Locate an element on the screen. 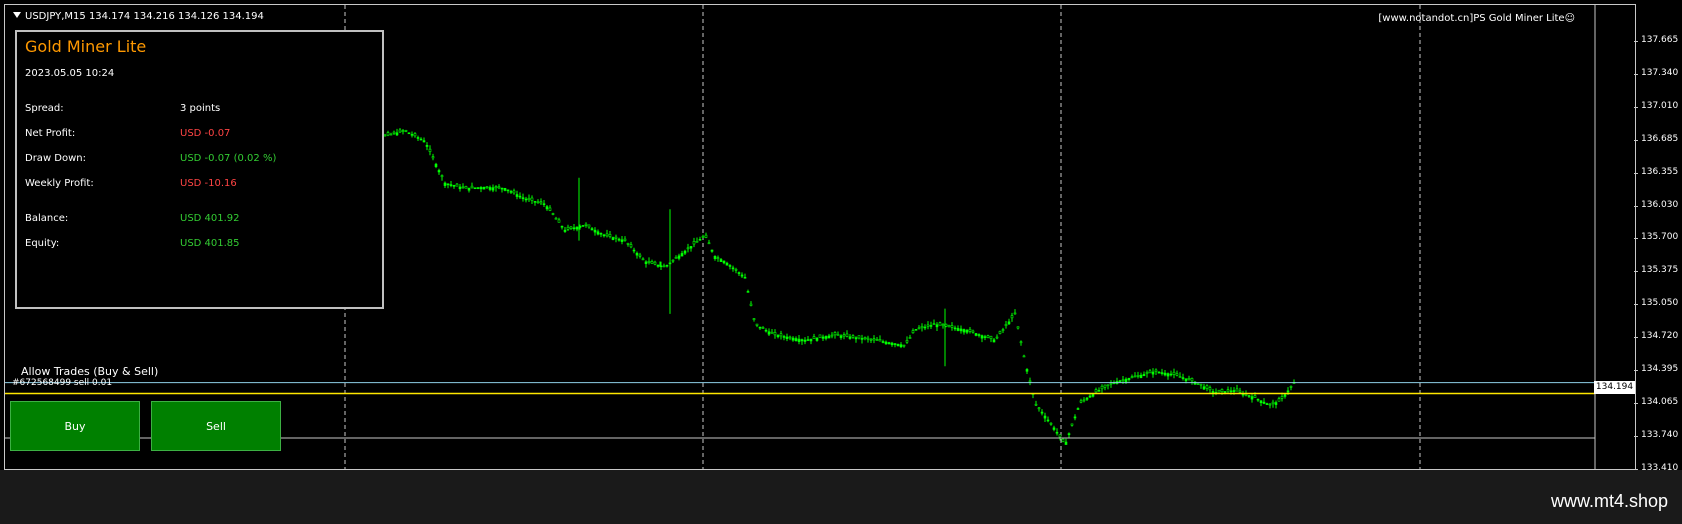  net-profit-value: USD -0.07 is located at coordinates (205, 133).